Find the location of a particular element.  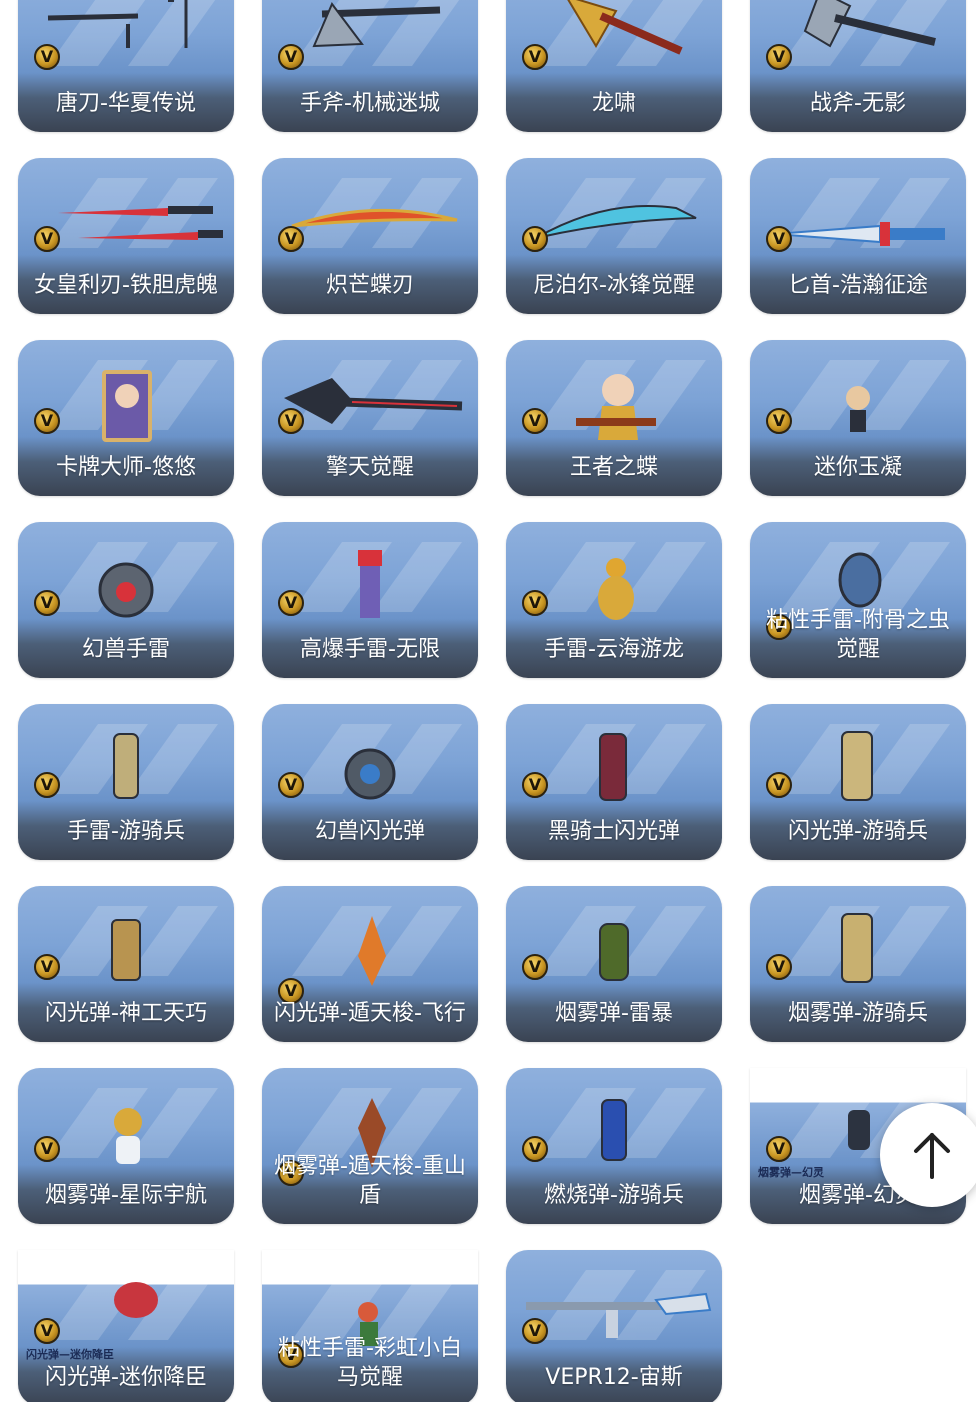

item-card: V 迷你玉凝 is located at coordinates (858, 418).